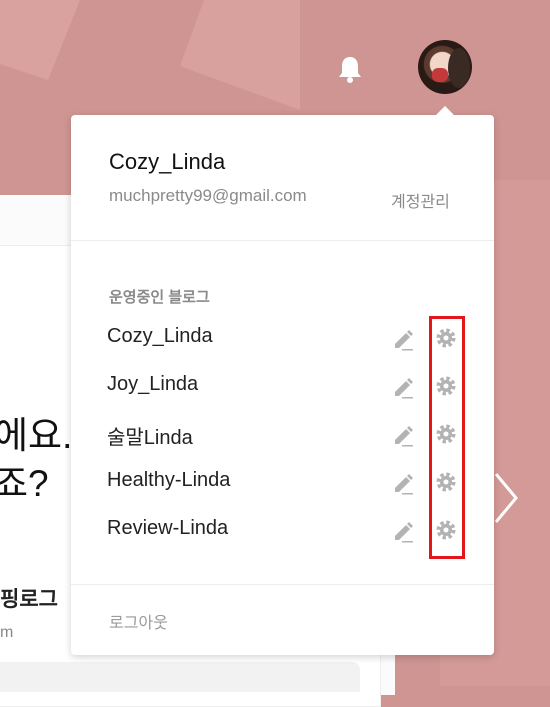  I want to click on blog-item: Healthy-Linda, so click(282, 483).